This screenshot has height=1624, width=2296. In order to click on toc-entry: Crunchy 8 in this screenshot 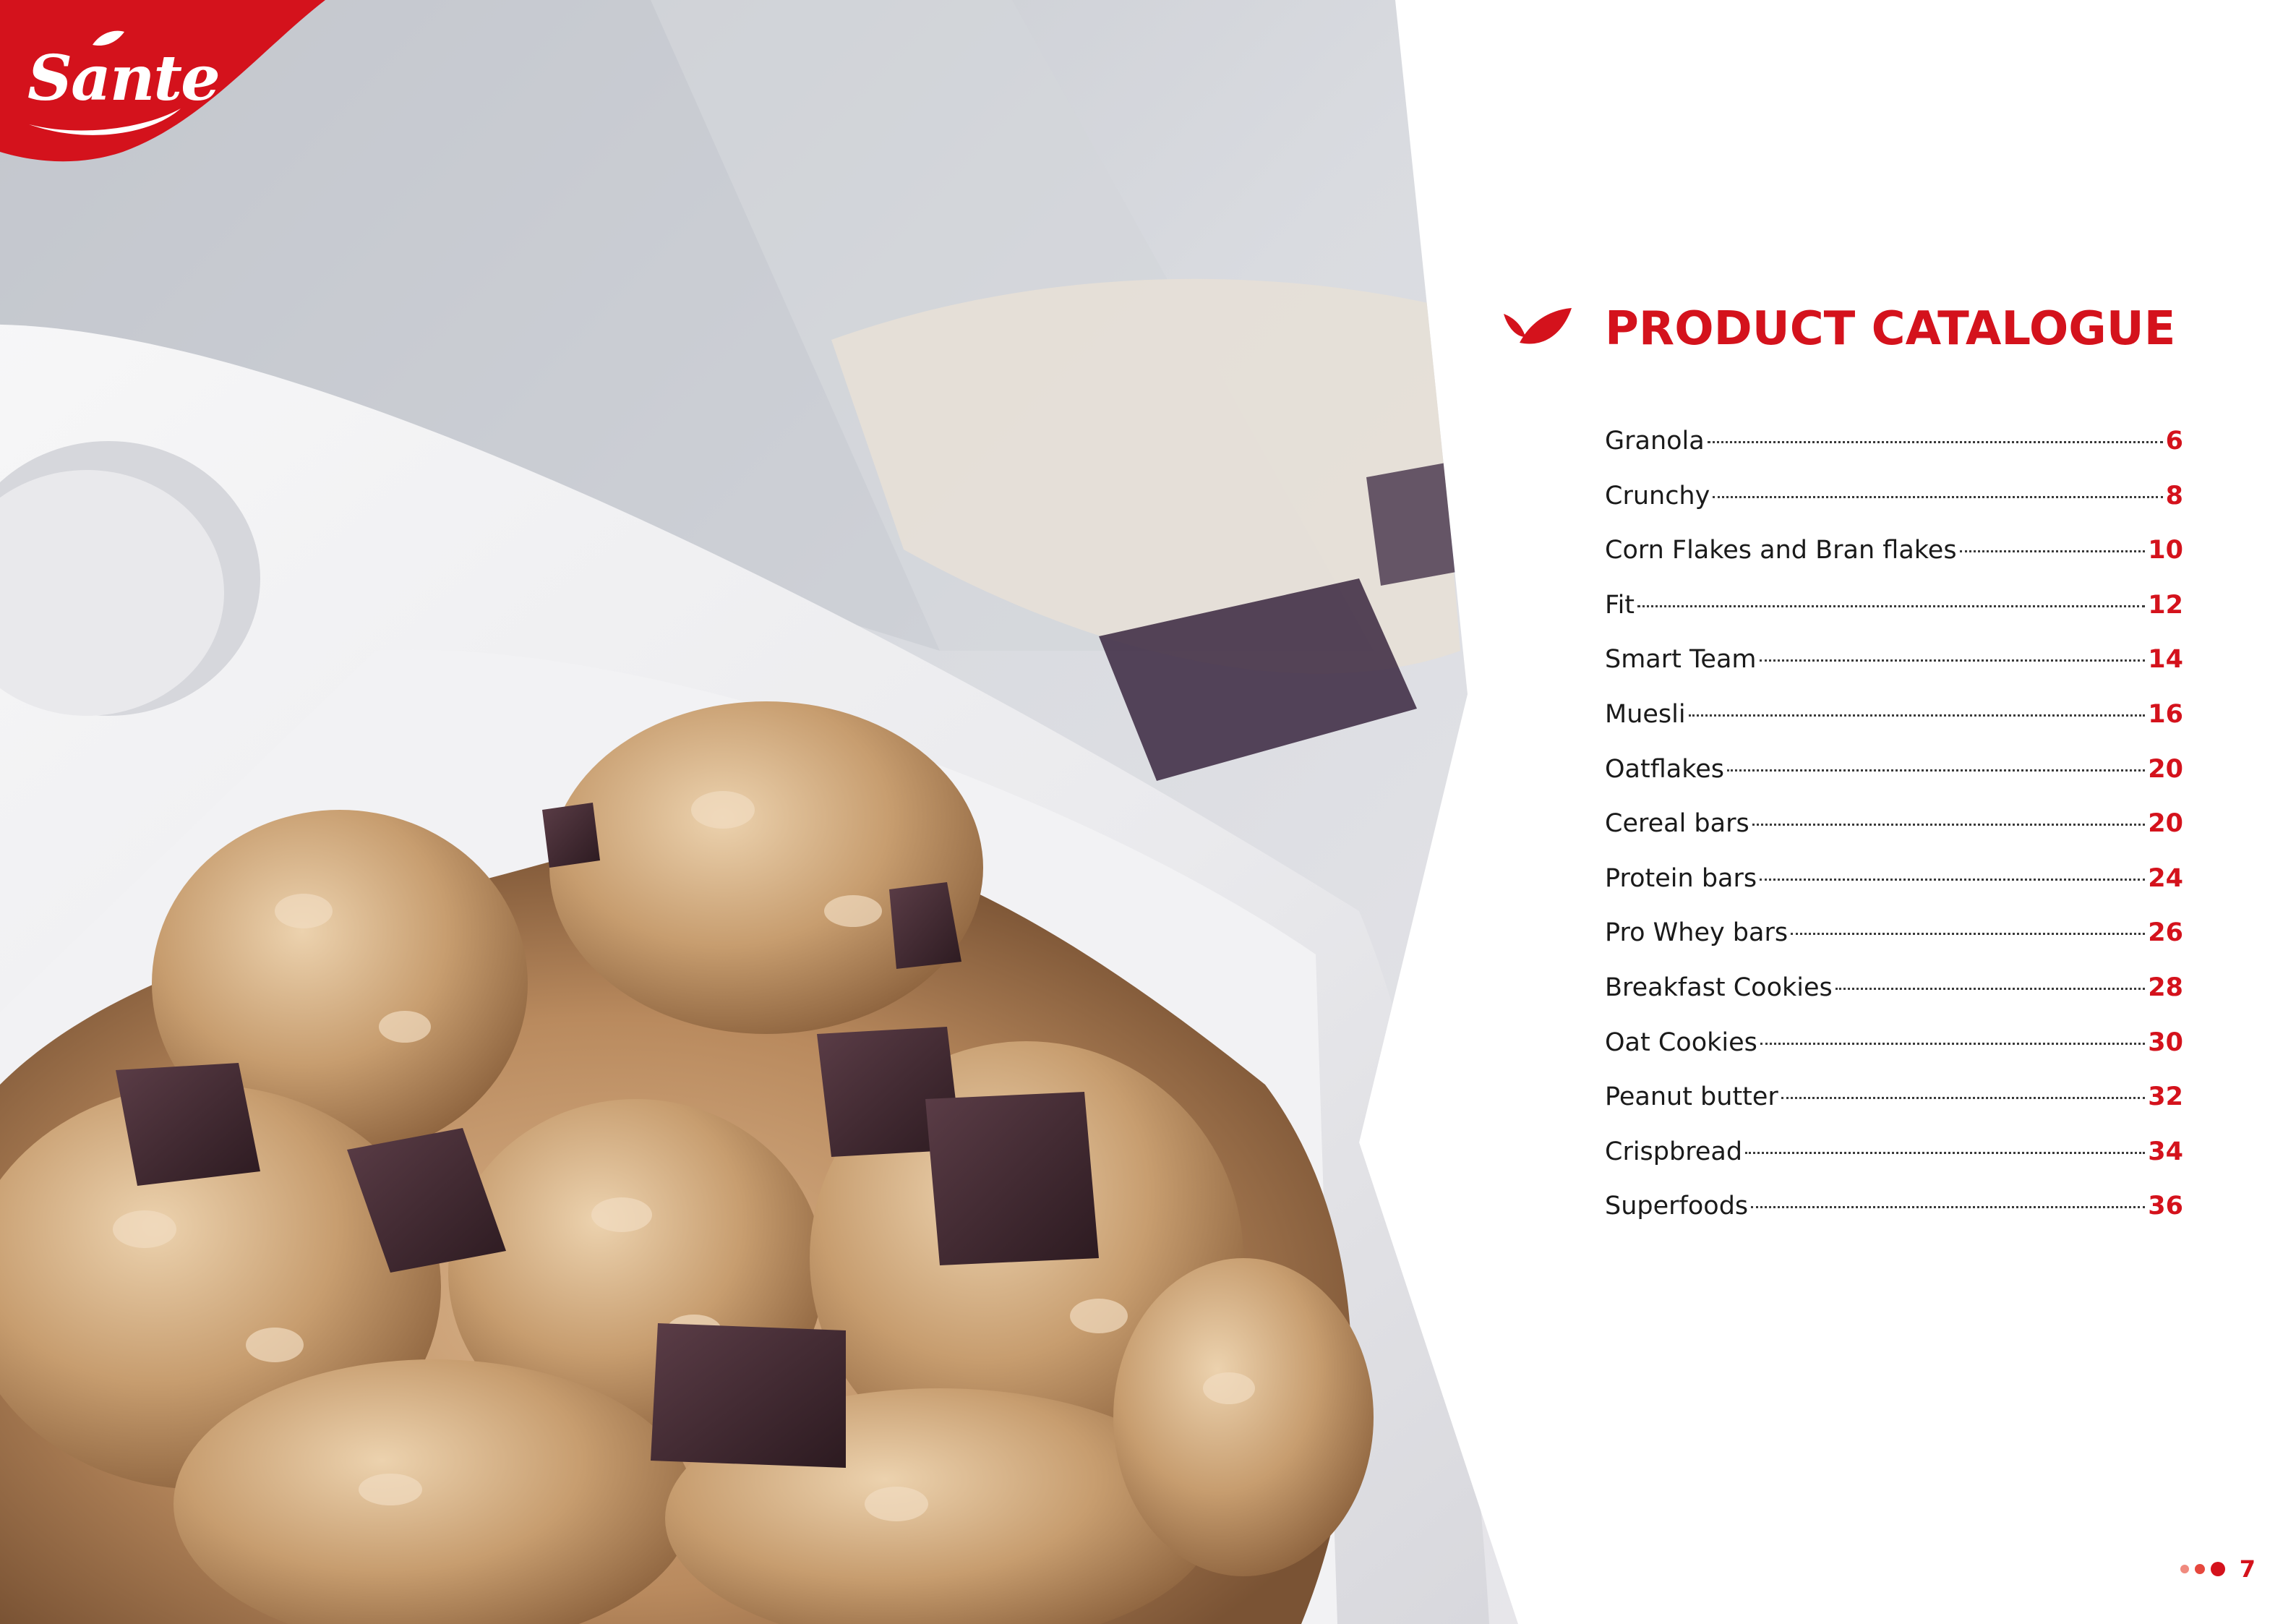, I will do `click(1894, 509)`.